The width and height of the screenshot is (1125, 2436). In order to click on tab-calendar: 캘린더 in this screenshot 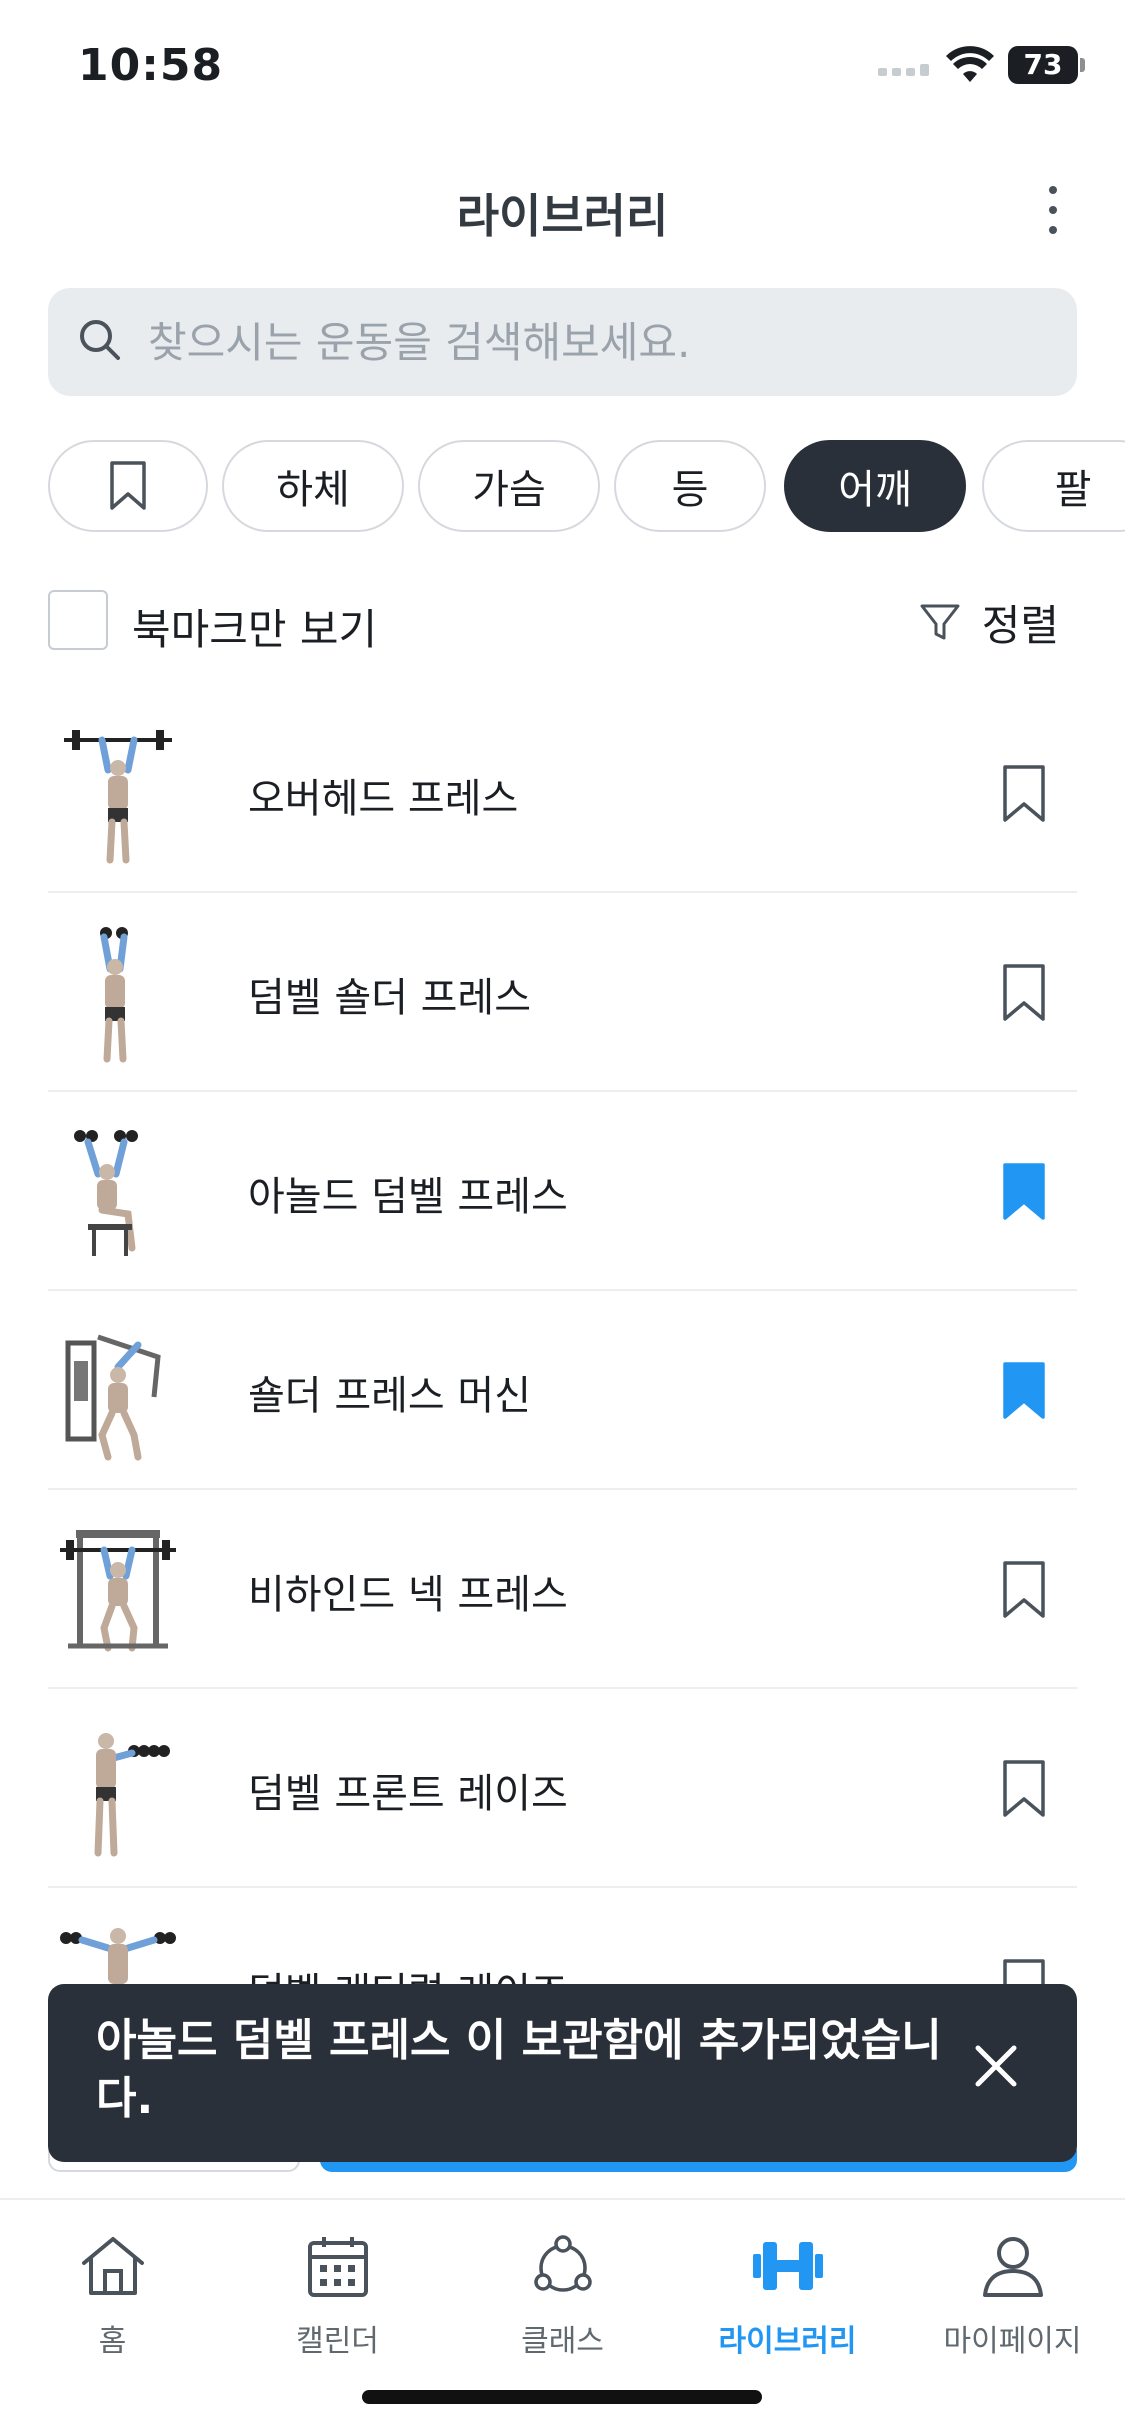, I will do `click(337, 2295)`.